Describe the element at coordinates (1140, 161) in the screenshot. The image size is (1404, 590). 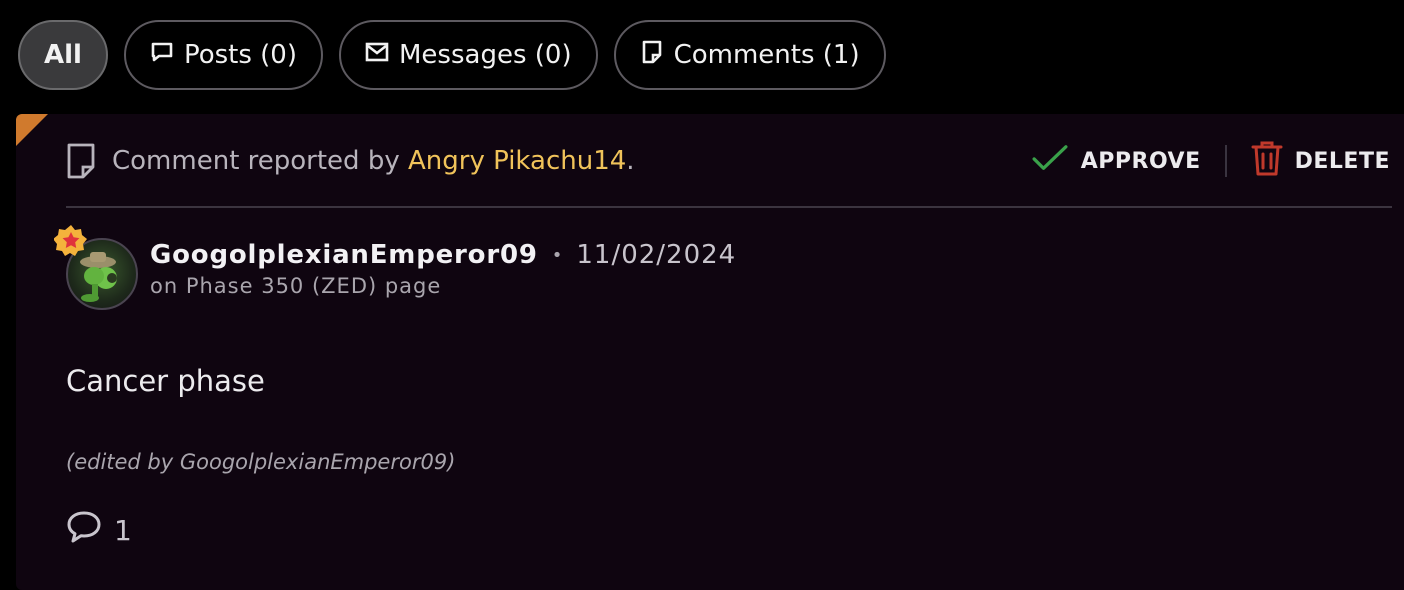
I see `approve-label: APPROVE` at that location.